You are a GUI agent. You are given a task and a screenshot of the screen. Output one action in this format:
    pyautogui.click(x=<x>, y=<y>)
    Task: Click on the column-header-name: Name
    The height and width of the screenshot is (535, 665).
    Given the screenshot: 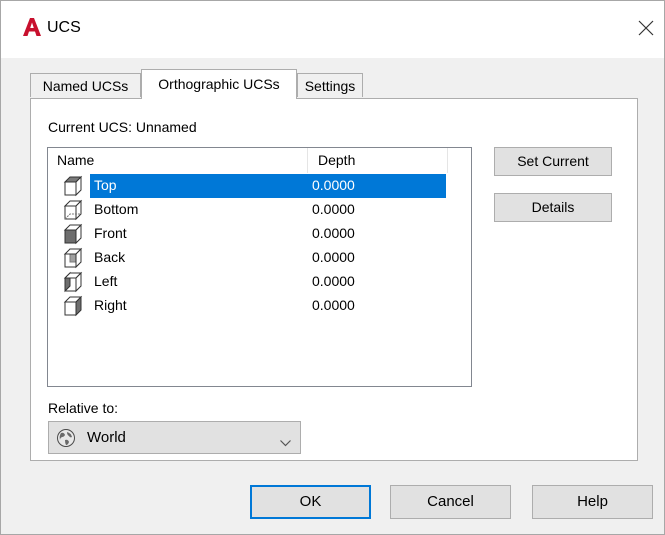 What is the action you would take?
    pyautogui.click(x=178, y=160)
    